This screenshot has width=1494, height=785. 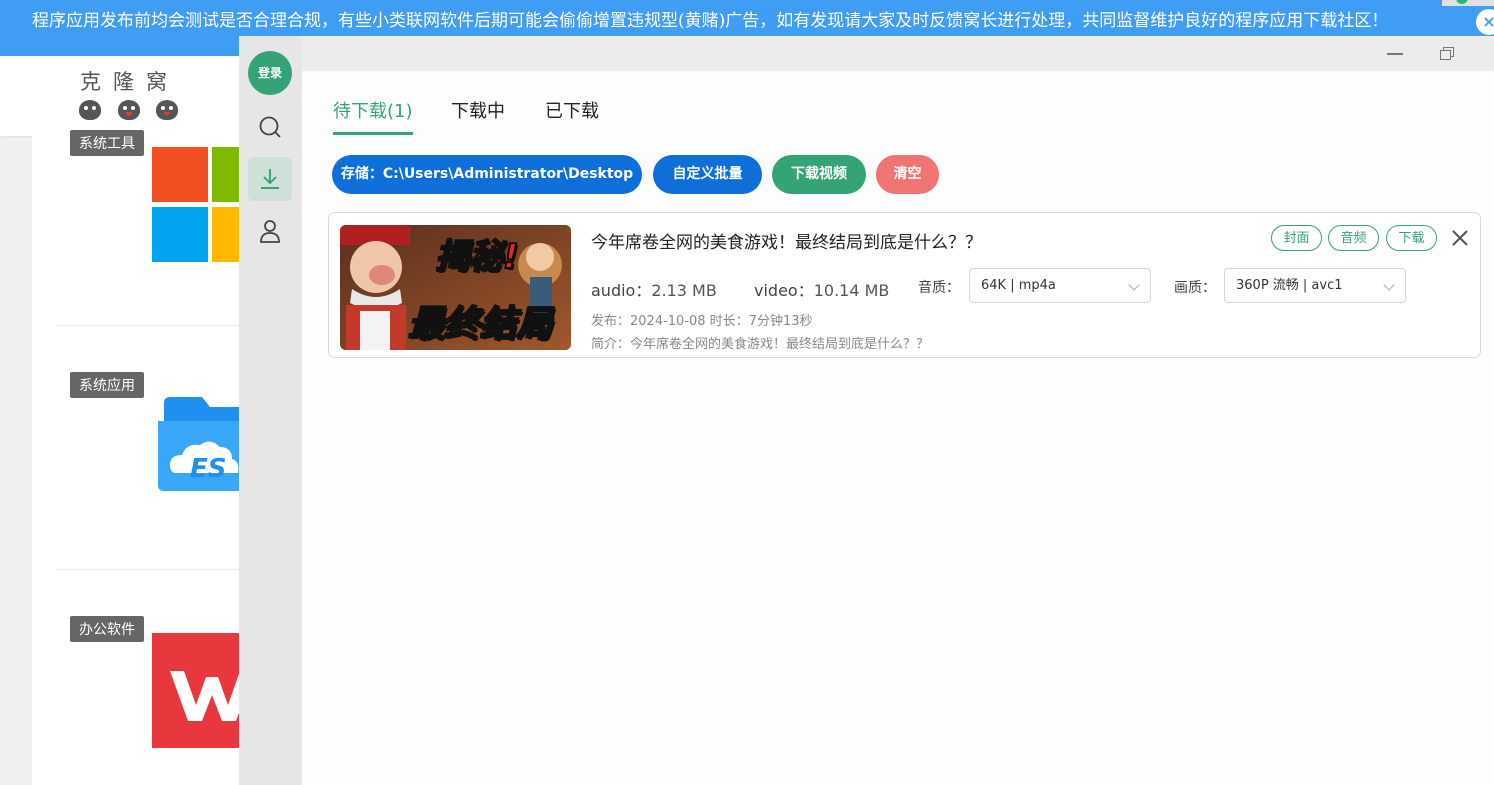 What do you see at coordinates (1060, 285) in the screenshot?
I see `audio-quality-select: 64K | mp4a` at bounding box center [1060, 285].